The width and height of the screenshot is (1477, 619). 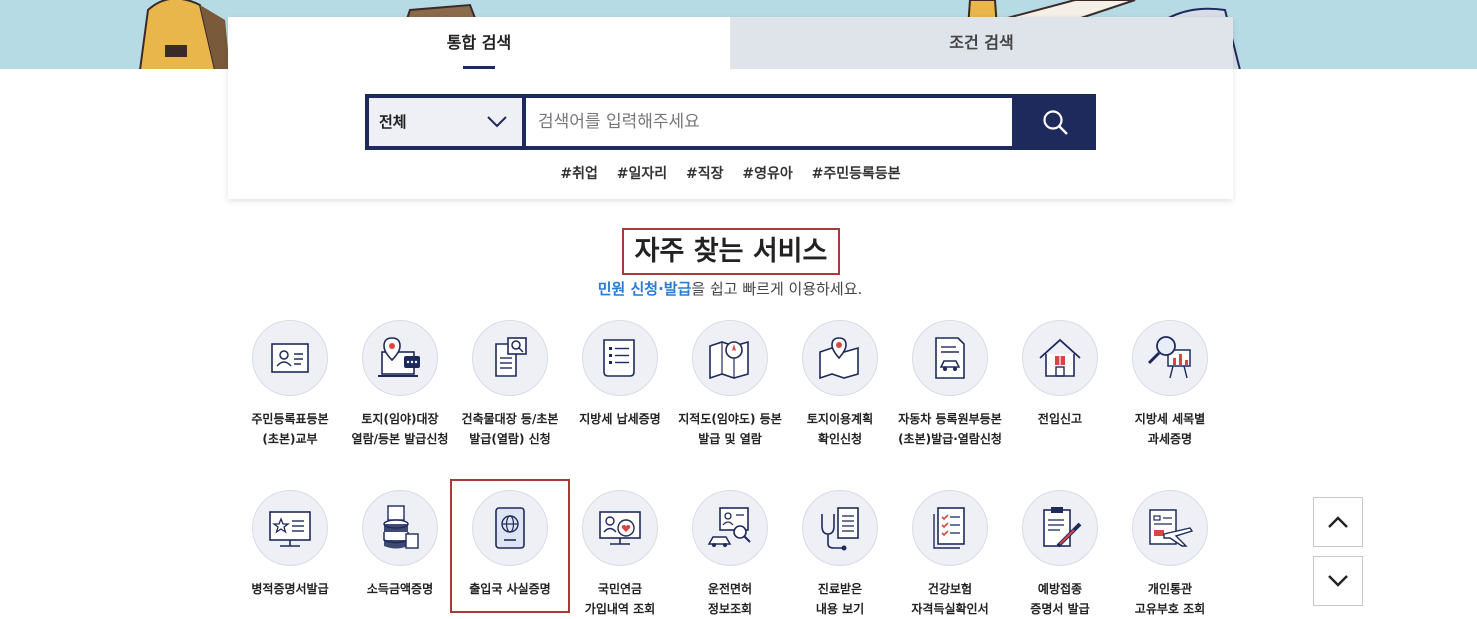 What do you see at coordinates (1170, 599) in the screenshot?
I see `service-label: 개인통관 고유부호 조회` at bounding box center [1170, 599].